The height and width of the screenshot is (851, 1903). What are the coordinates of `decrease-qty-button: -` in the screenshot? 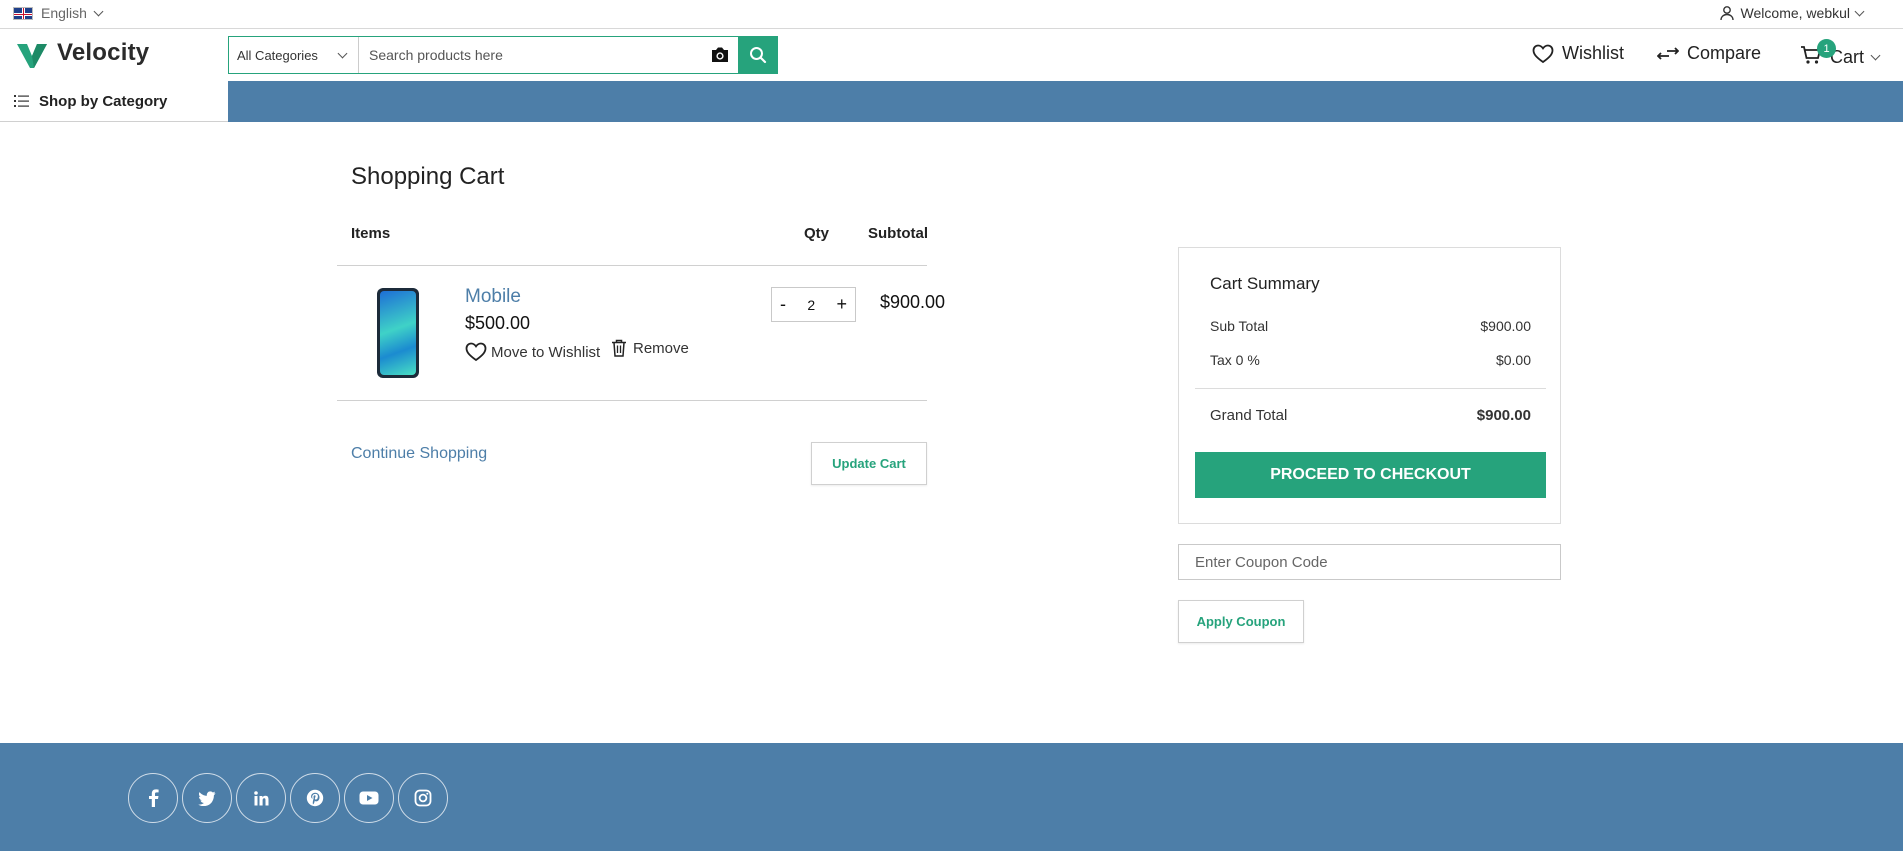 It's located at (783, 304).